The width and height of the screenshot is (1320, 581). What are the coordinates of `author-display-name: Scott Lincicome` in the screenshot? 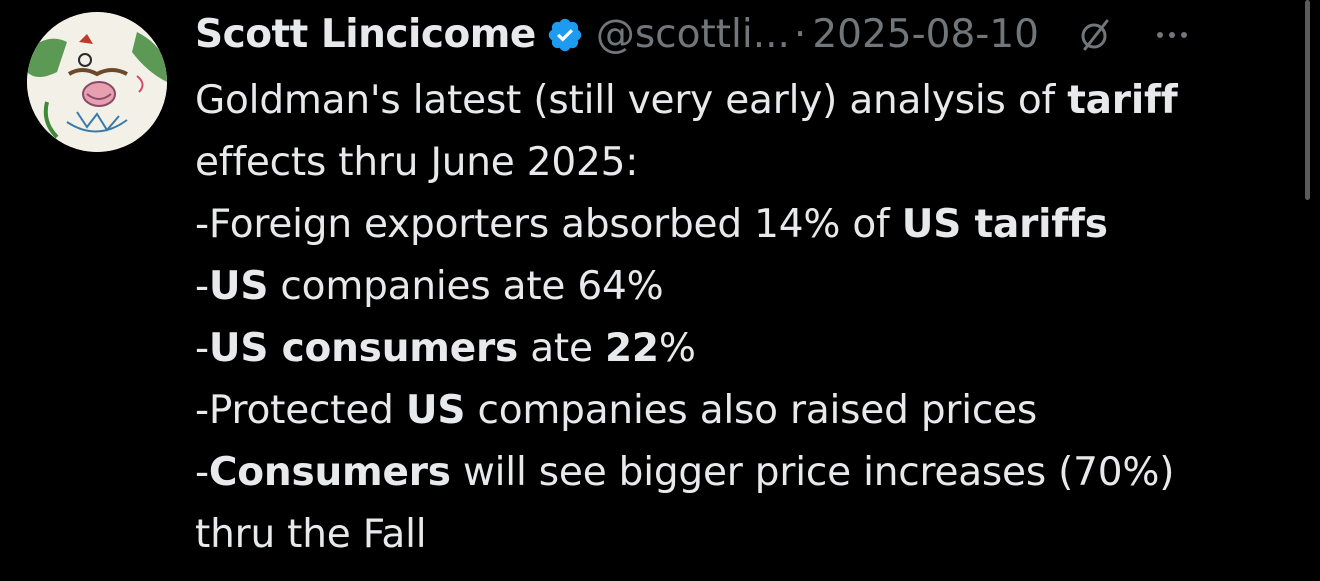 It's located at (365, 35).